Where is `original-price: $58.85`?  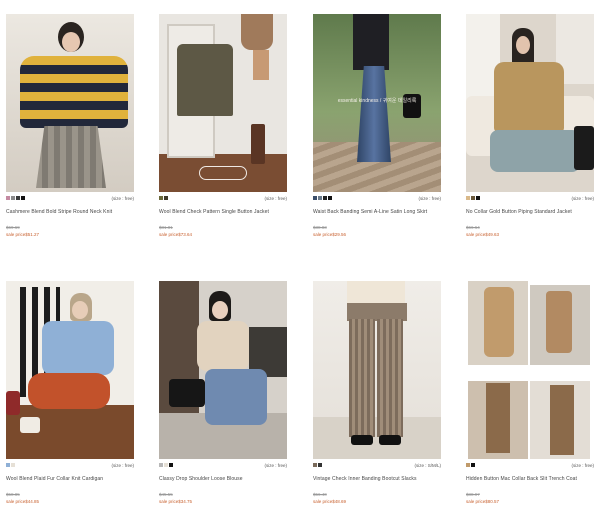 original-price: $58.85 is located at coordinates (13, 494).